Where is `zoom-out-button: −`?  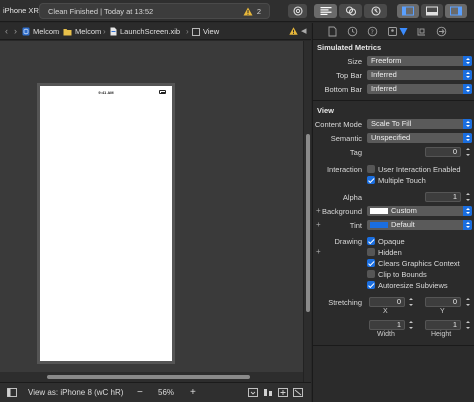
zoom-out-button: − is located at coordinates (140, 392).